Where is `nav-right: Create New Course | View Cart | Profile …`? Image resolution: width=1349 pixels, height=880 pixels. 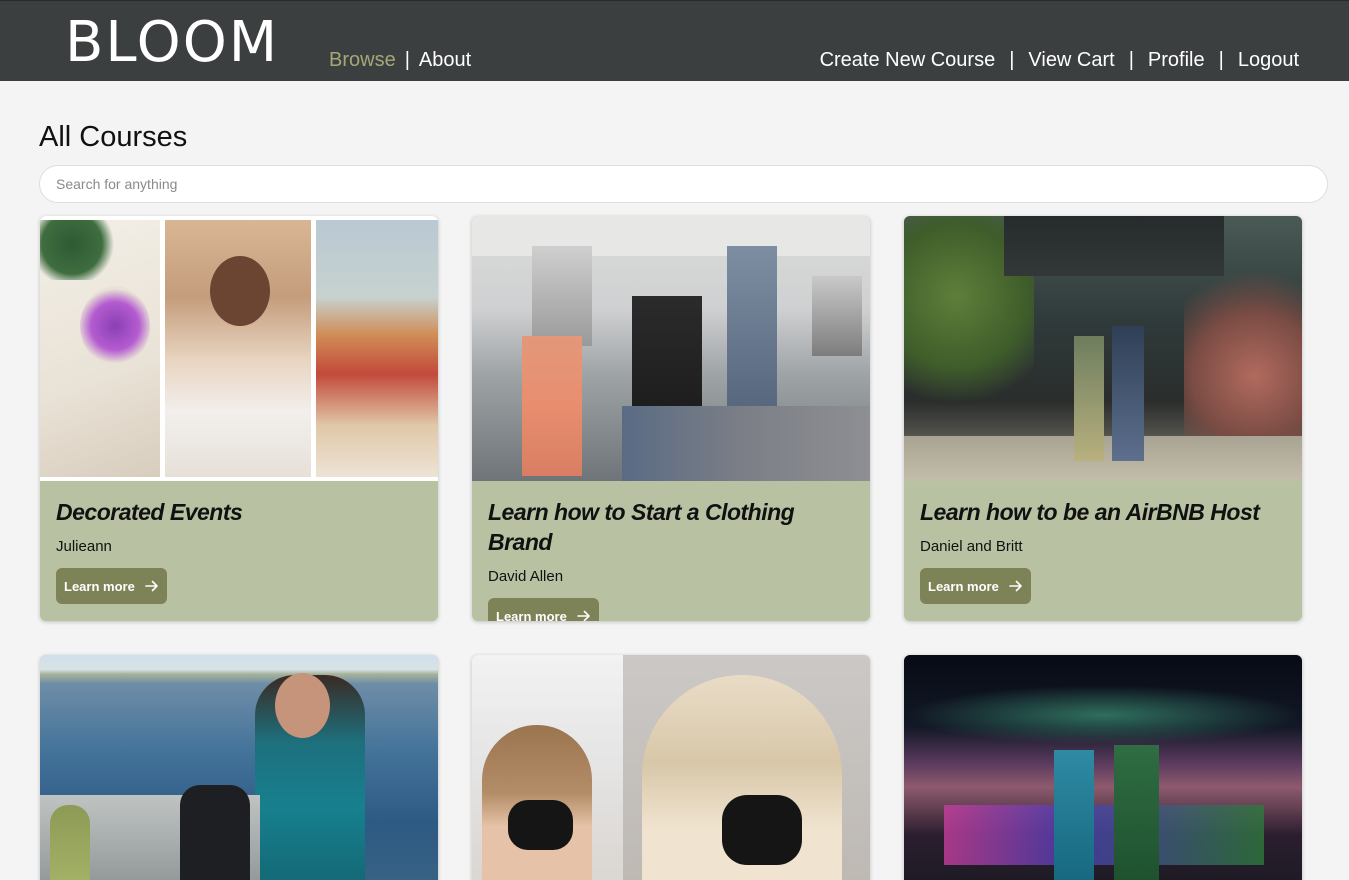
nav-right: Create New Course | View Cart | Profile … is located at coordinates (1059, 60).